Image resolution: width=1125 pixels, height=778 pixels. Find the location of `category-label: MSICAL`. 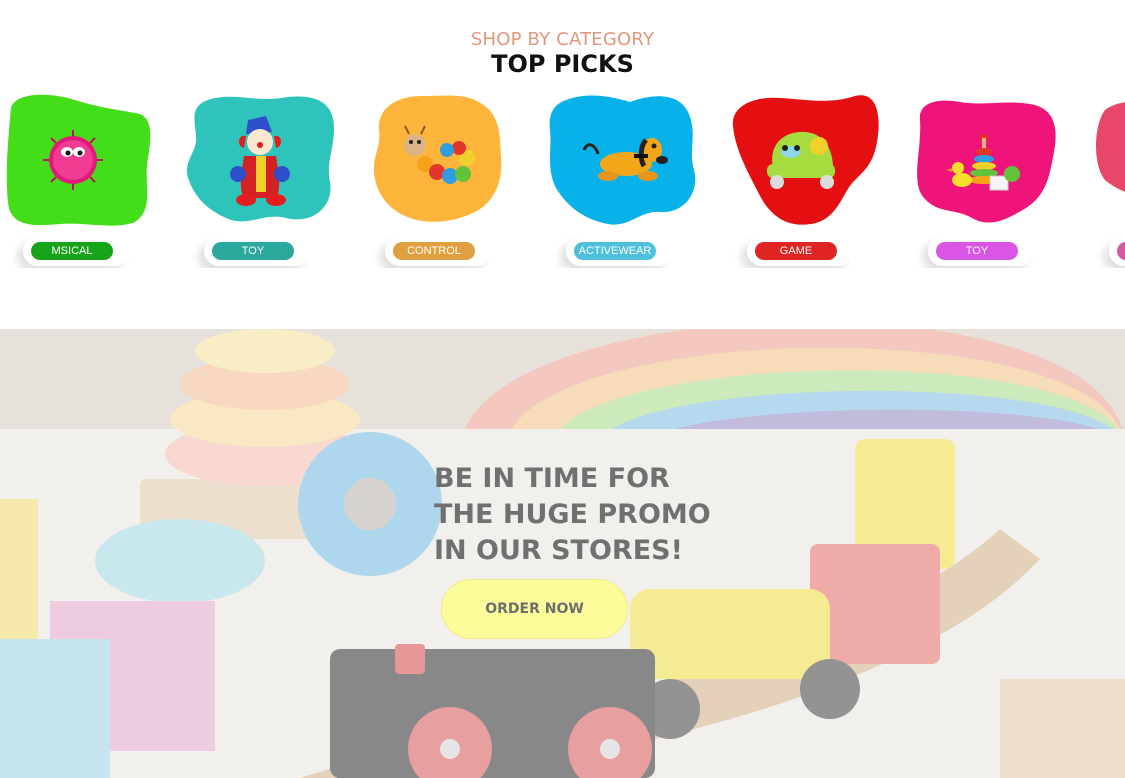

category-label: MSICAL is located at coordinates (72, 251).